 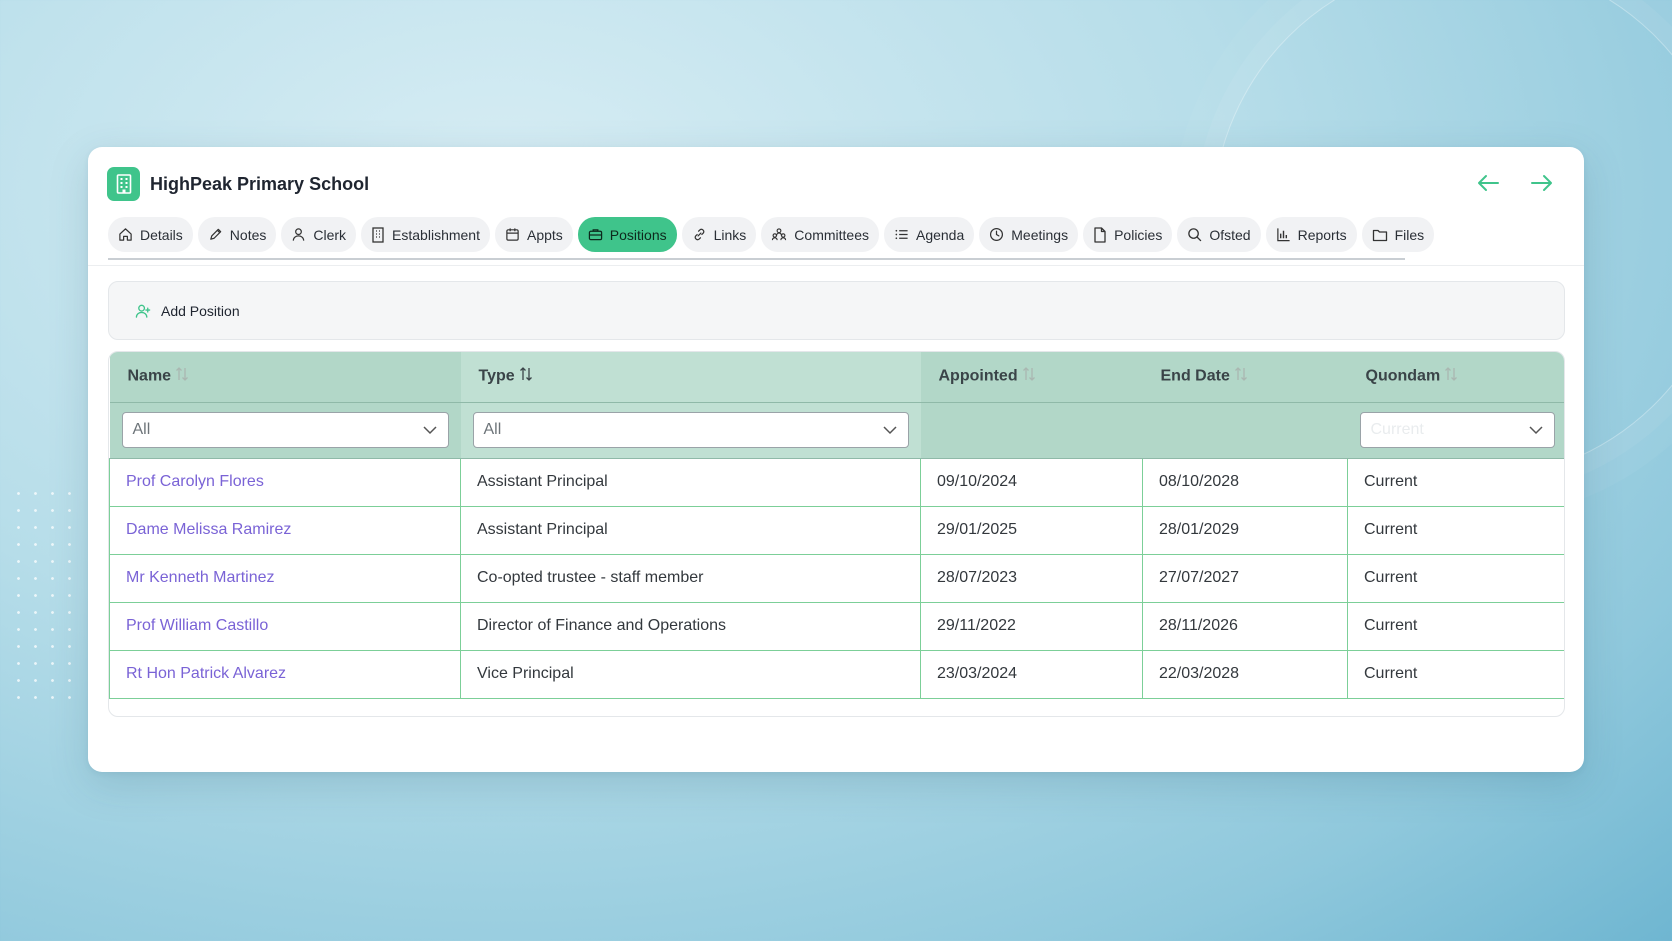 I want to click on tab-policies: Policies, so click(x=1128, y=234).